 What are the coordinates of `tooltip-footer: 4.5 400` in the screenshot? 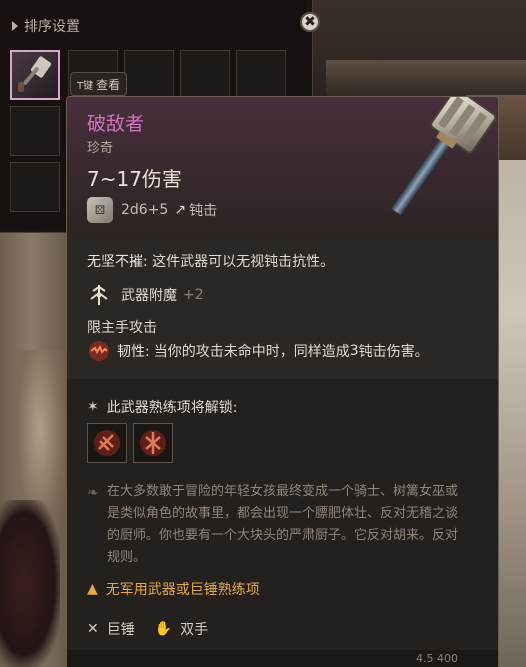 It's located at (282, 658).